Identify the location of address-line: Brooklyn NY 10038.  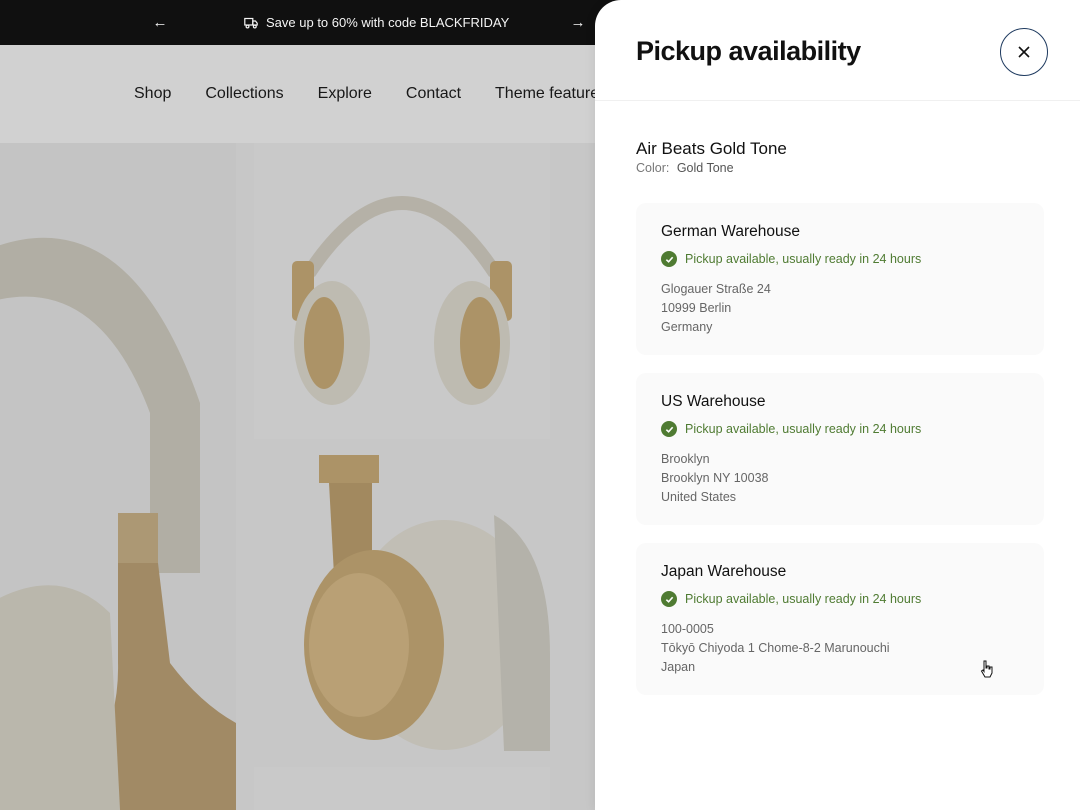
(715, 477).